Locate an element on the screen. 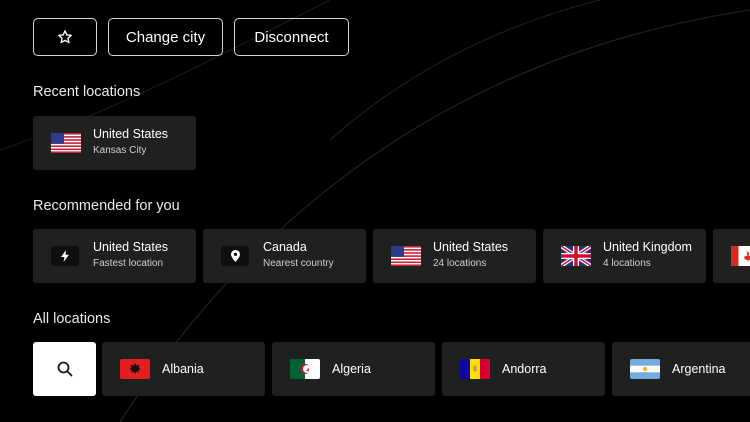 This screenshot has width=750, height=422. favorite-button is located at coordinates (65, 37).